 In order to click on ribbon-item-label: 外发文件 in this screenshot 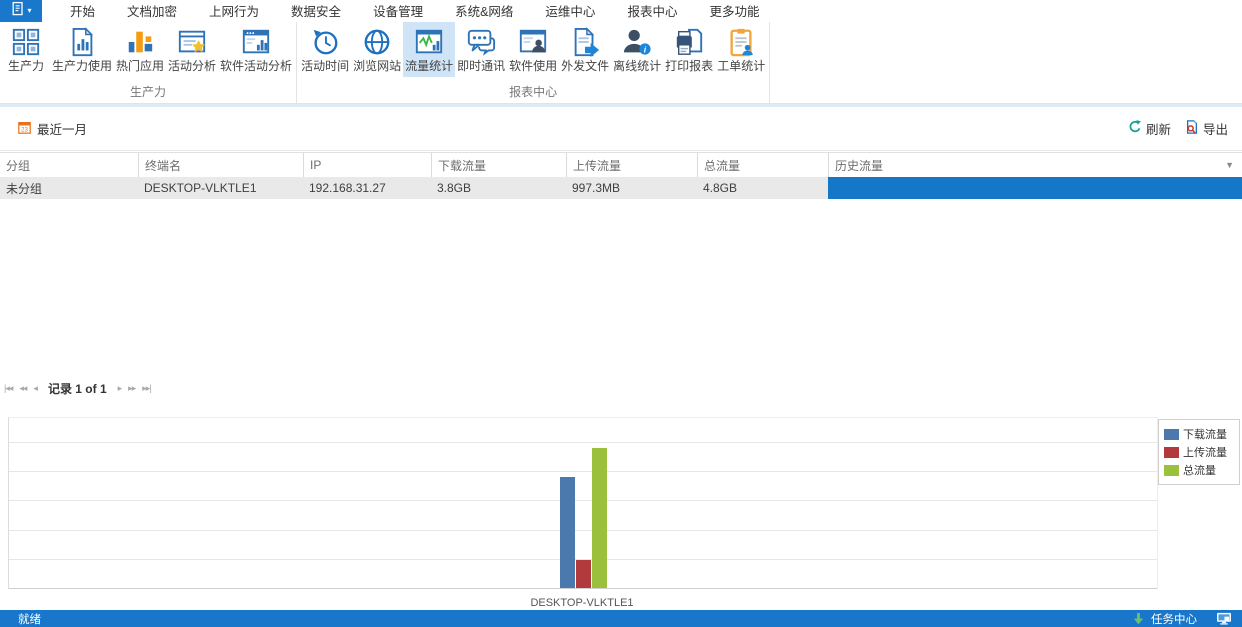, I will do `click(585, 66)`.